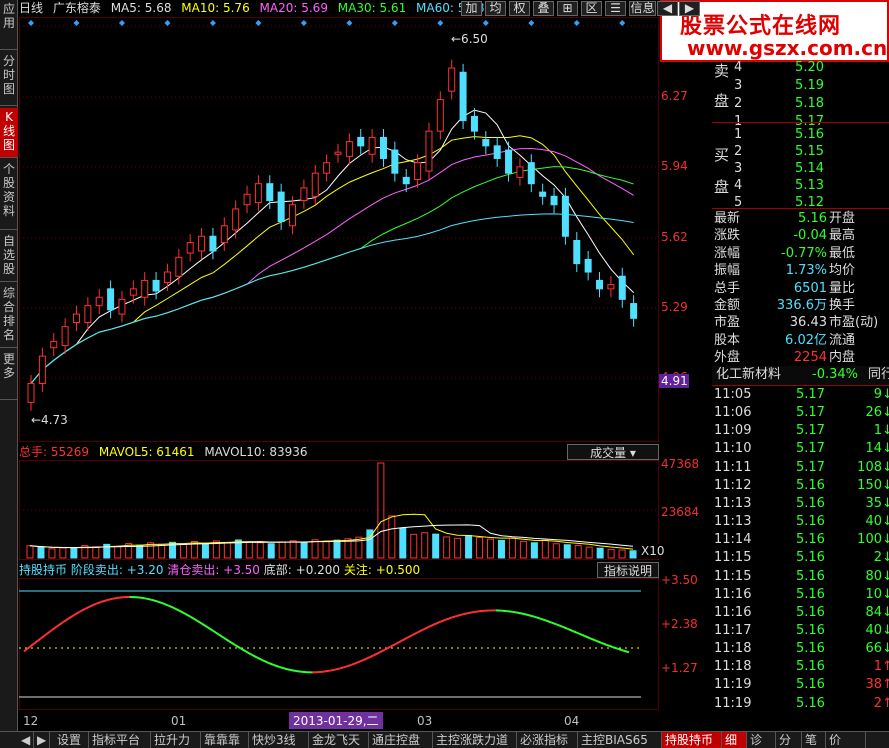  Describe the element at coordinates (42, 740) in the screenshot. I see `scroll-right-icon: ▶` at that location.